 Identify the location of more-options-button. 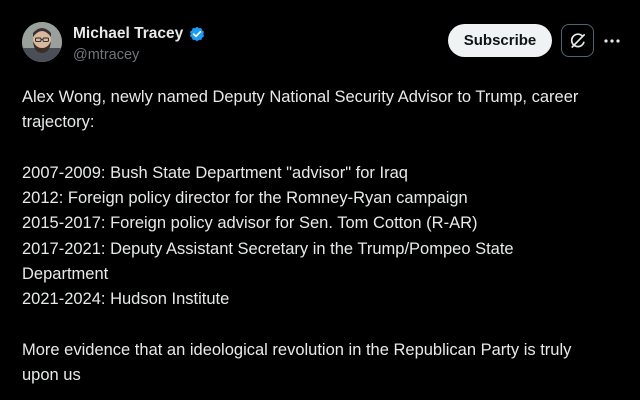
(612, 41).